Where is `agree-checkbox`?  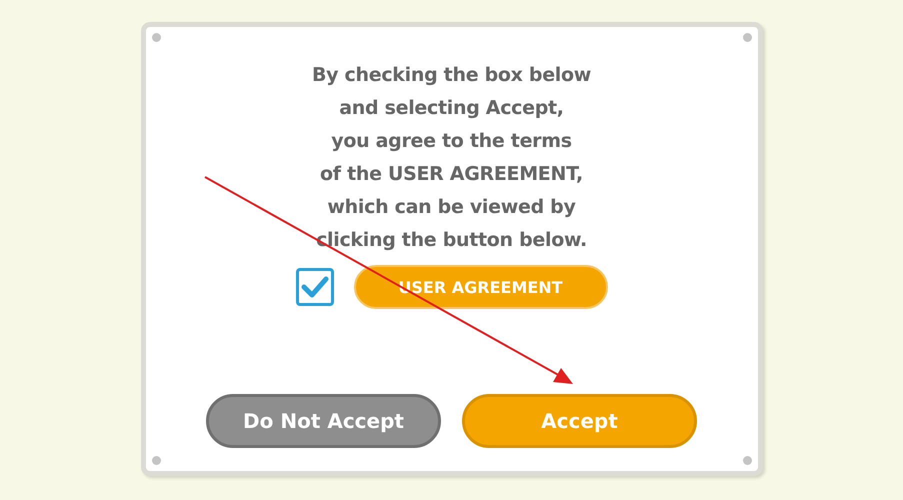
agree-checkbox is located at coordinates (315, 287).